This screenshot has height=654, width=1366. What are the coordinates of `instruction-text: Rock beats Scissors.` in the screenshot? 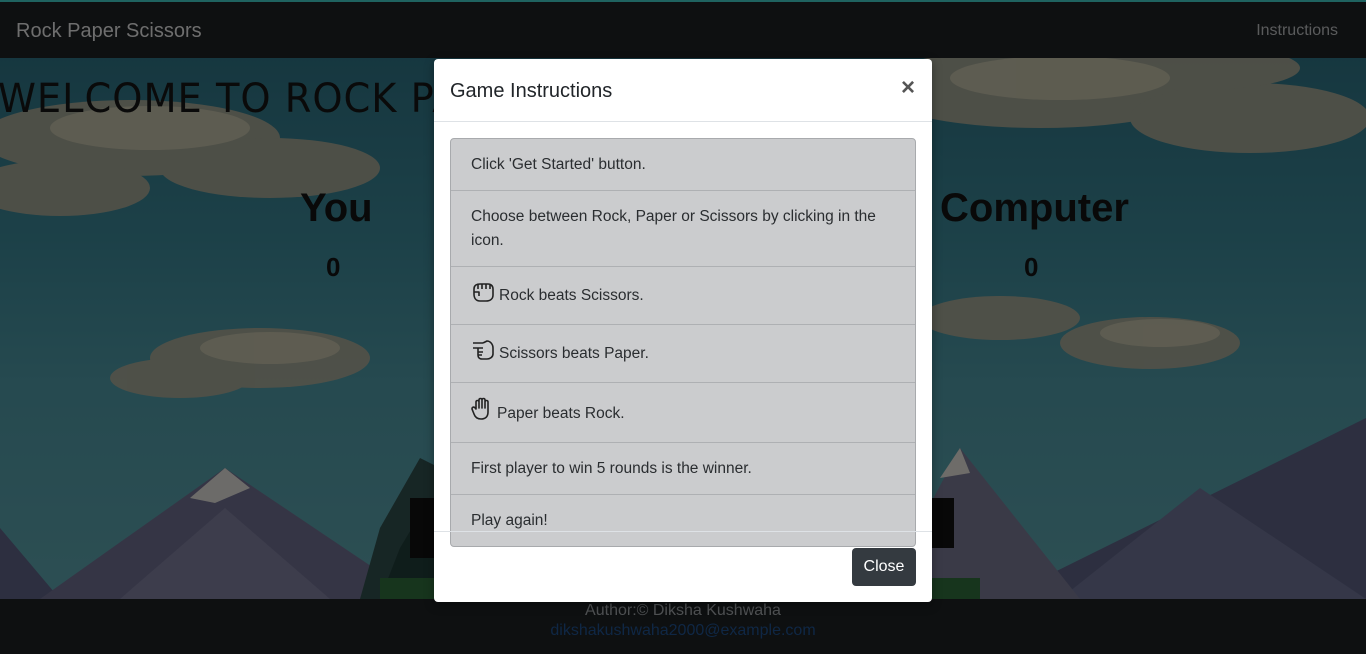 It's located at (571, 295).